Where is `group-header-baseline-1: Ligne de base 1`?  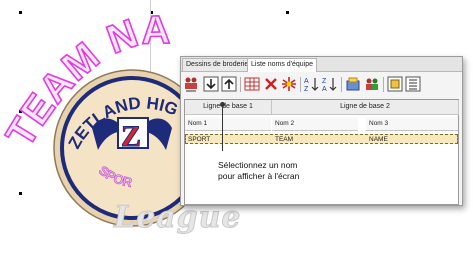 group-header-baseline-1: Ligne de base 1 is located at coordinates (228, 107).